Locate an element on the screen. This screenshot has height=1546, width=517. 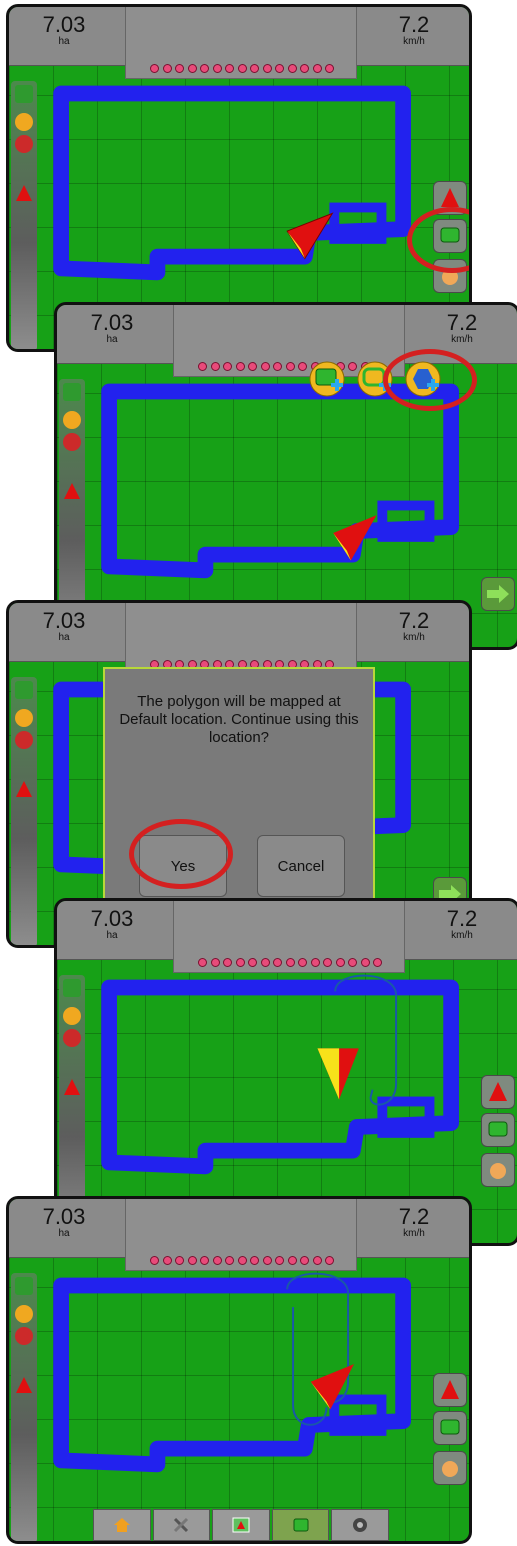
bottom-nav is located at coordinates (241, 1525).